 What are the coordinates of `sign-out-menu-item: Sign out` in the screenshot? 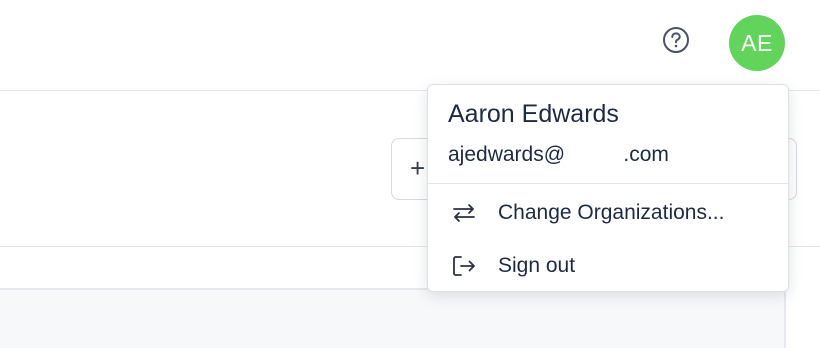 It's located at (608, 266).